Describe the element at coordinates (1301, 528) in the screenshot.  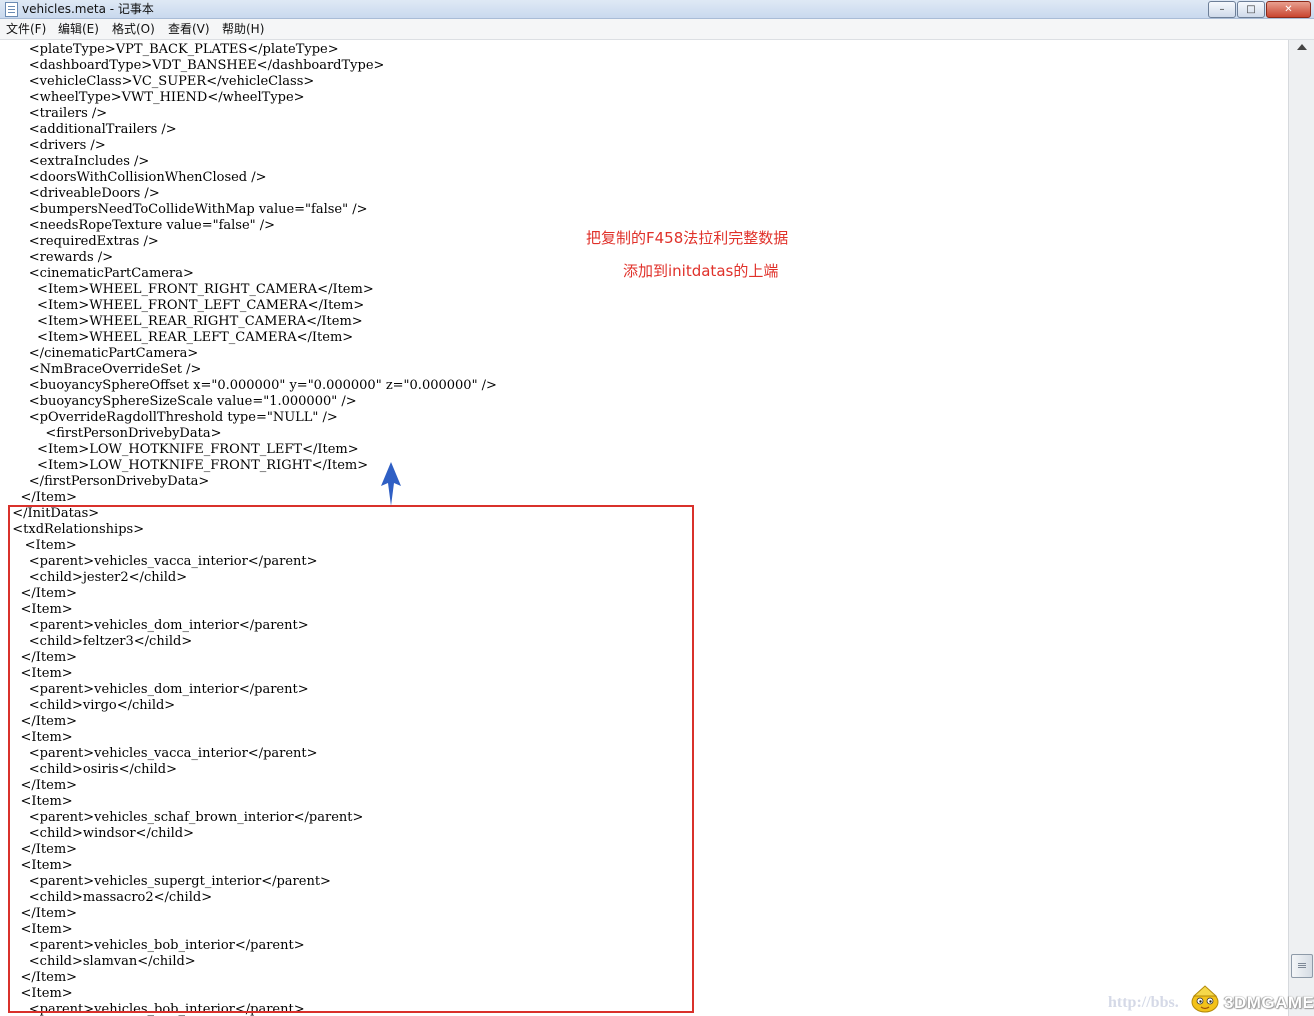
I see `vertical-scrollbar` at that location.